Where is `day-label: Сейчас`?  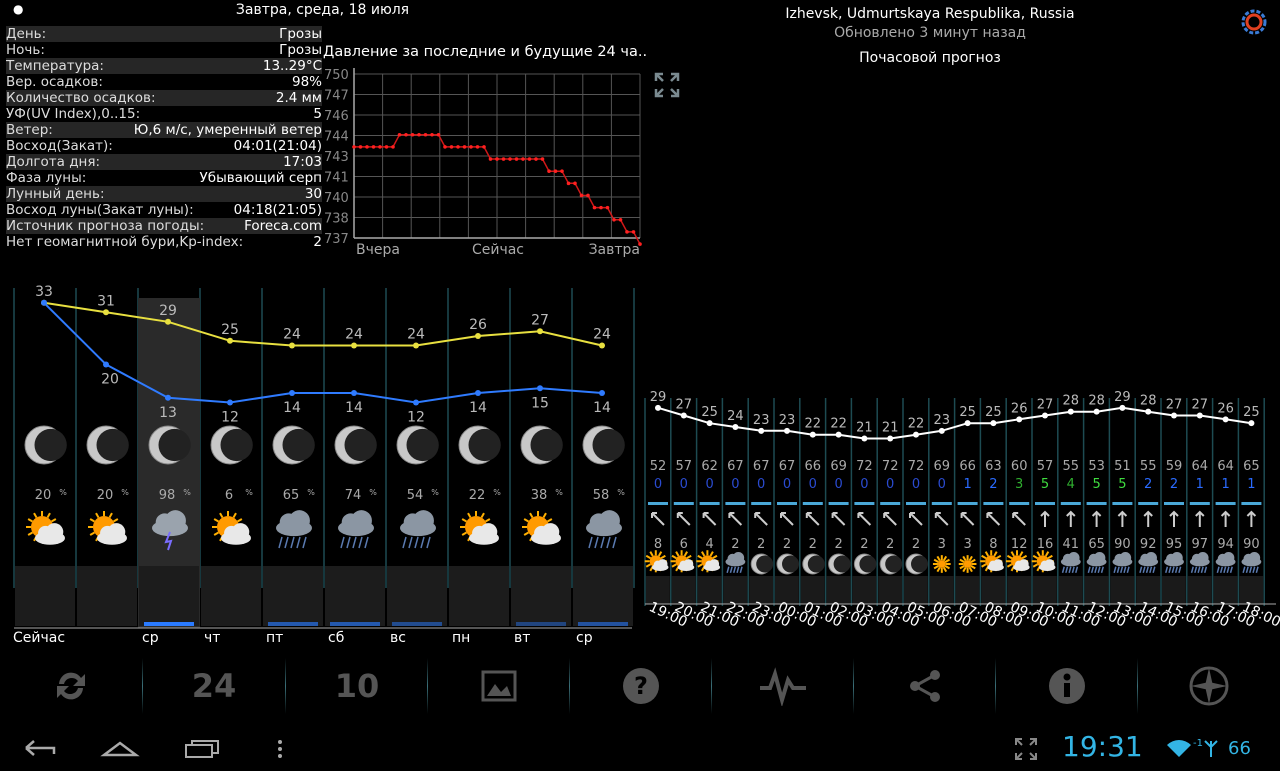
day-label: Сейчас is located at coordinates (39, 638).